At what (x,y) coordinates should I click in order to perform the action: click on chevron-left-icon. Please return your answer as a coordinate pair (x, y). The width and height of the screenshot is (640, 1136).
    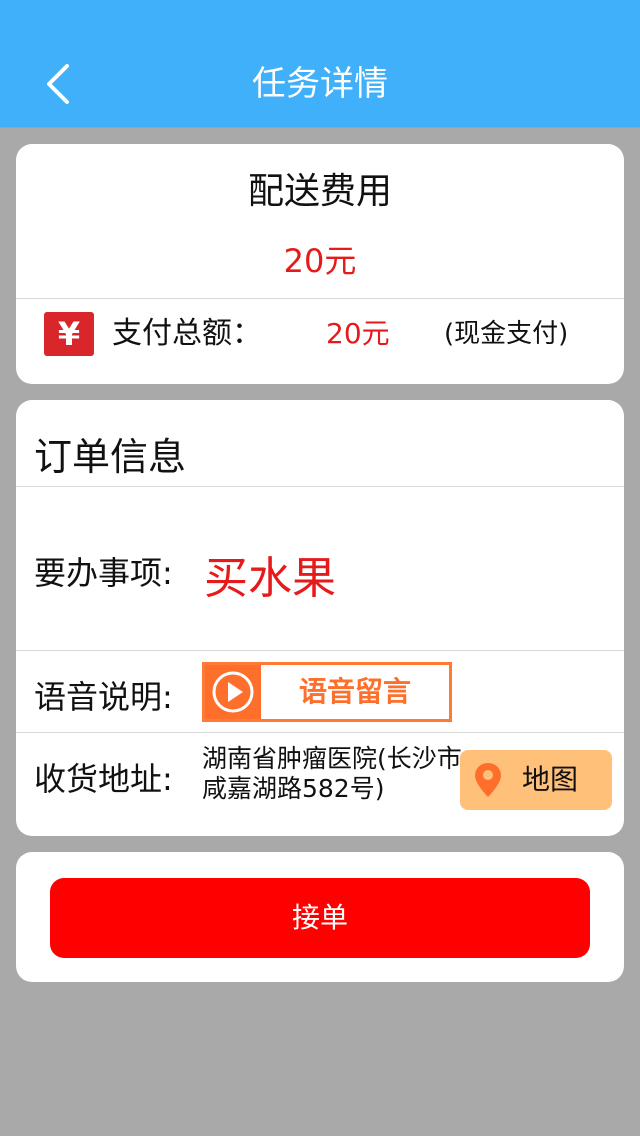
    Looking at the image, I should click on (58, 84).